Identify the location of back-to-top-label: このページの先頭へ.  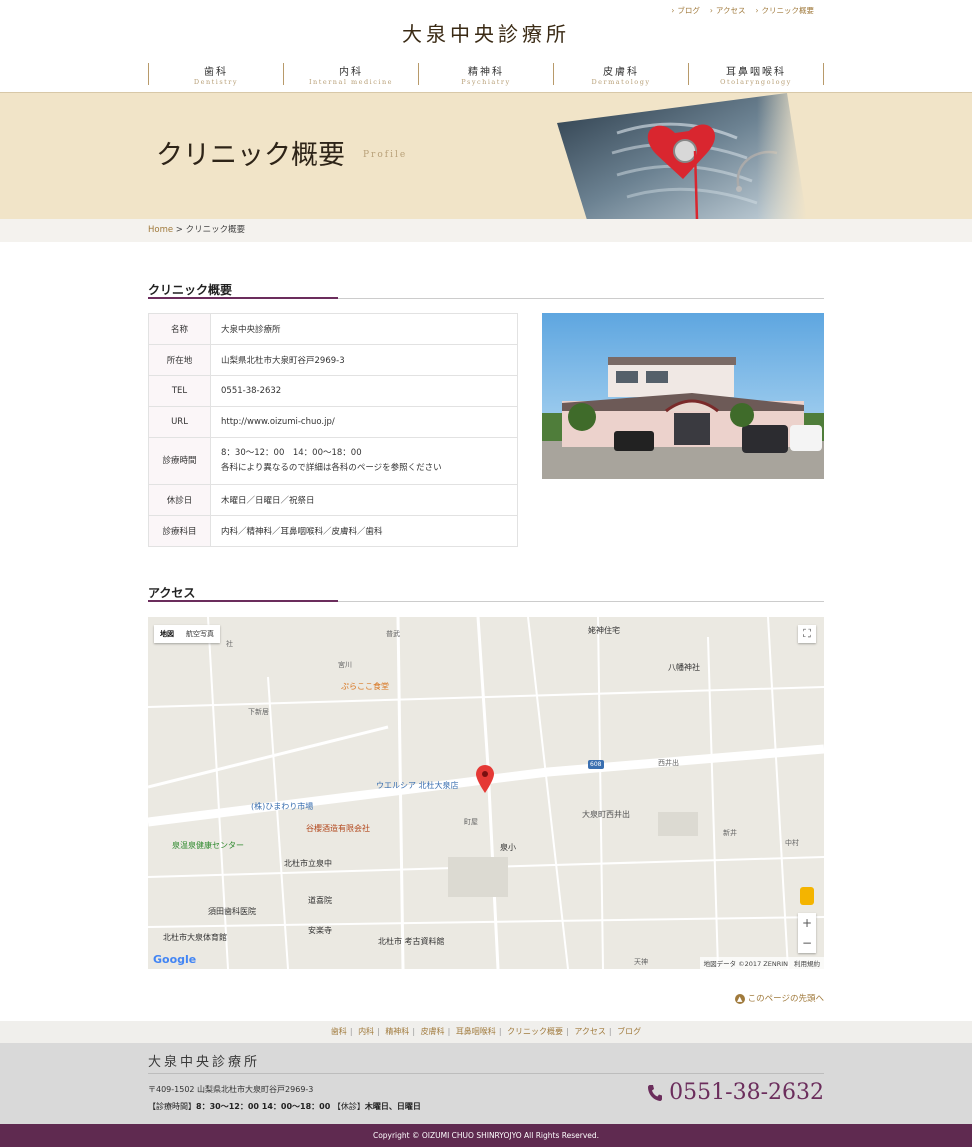
(785, 999).